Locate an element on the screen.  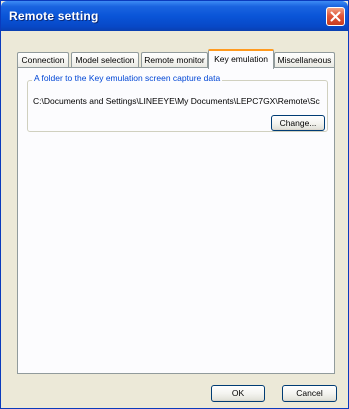
close-button is located at coordinates (335, 16).